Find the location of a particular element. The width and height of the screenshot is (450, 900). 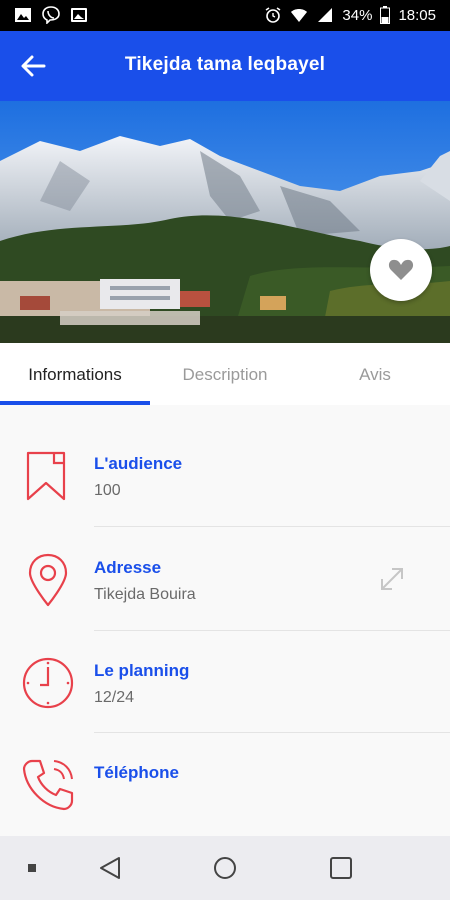

app-bar: Tikejda tama leqbayel is located at coordinates (225, 66).